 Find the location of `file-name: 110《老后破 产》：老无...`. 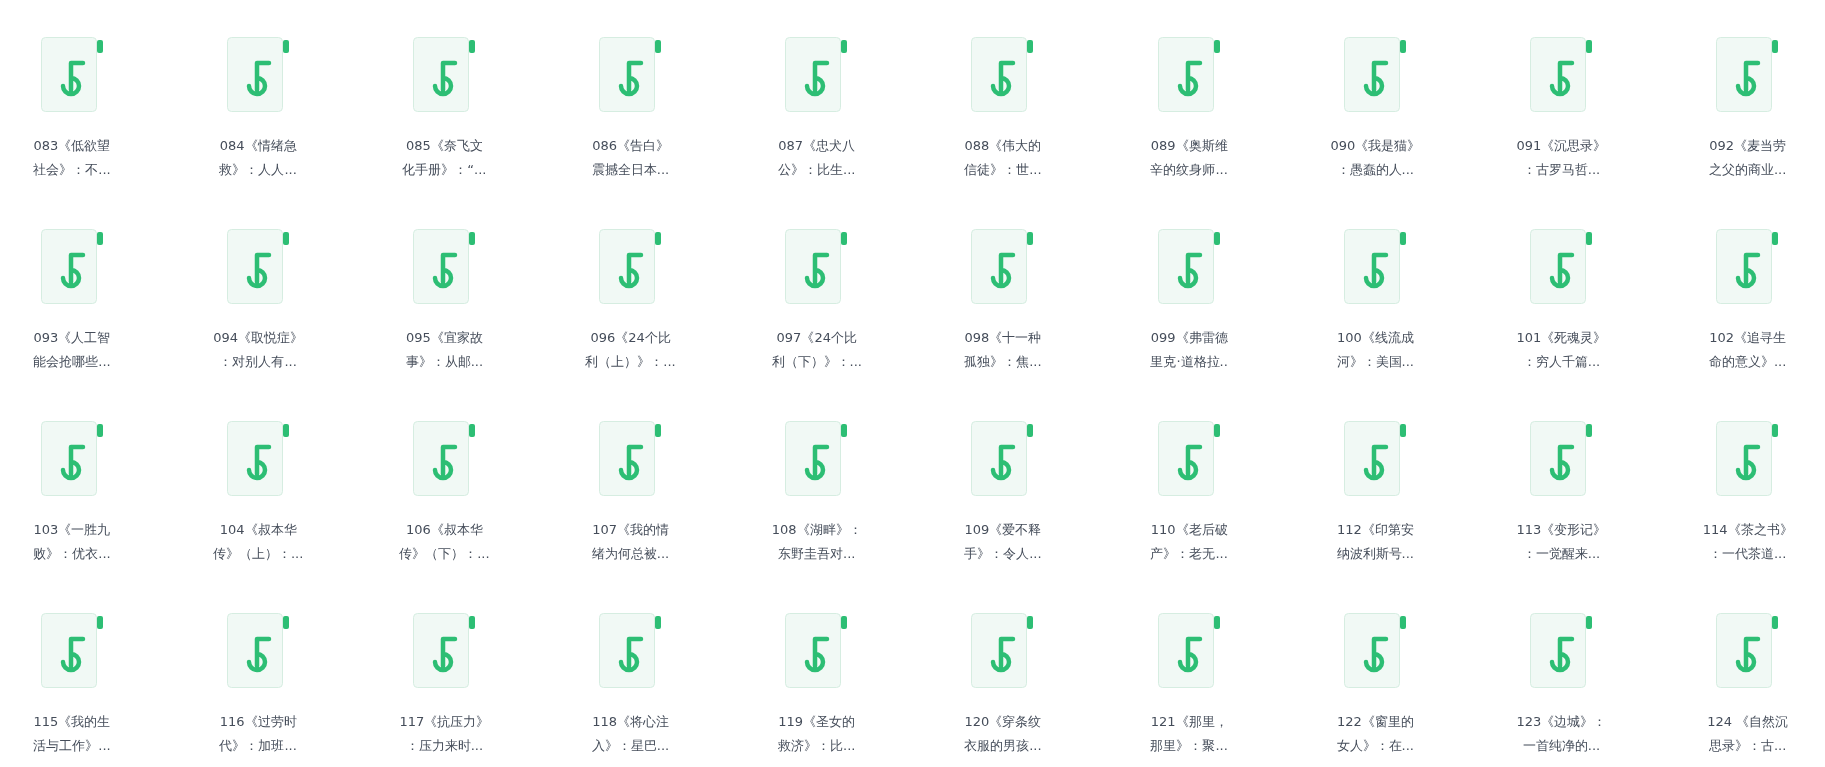

file-name: 110《老后破 产》：老无... is located at coordinates (1189, 542).